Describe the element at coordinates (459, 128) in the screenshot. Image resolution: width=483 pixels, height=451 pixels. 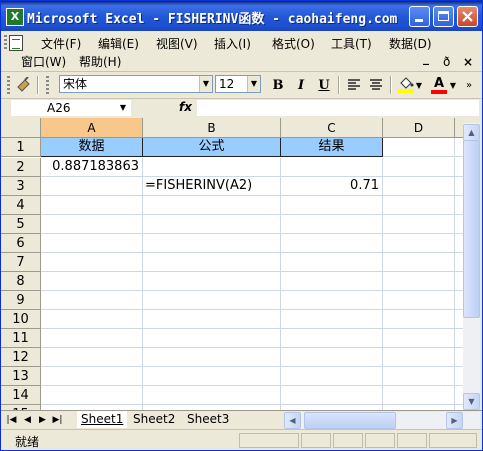
I see `column-header-e` at that location.